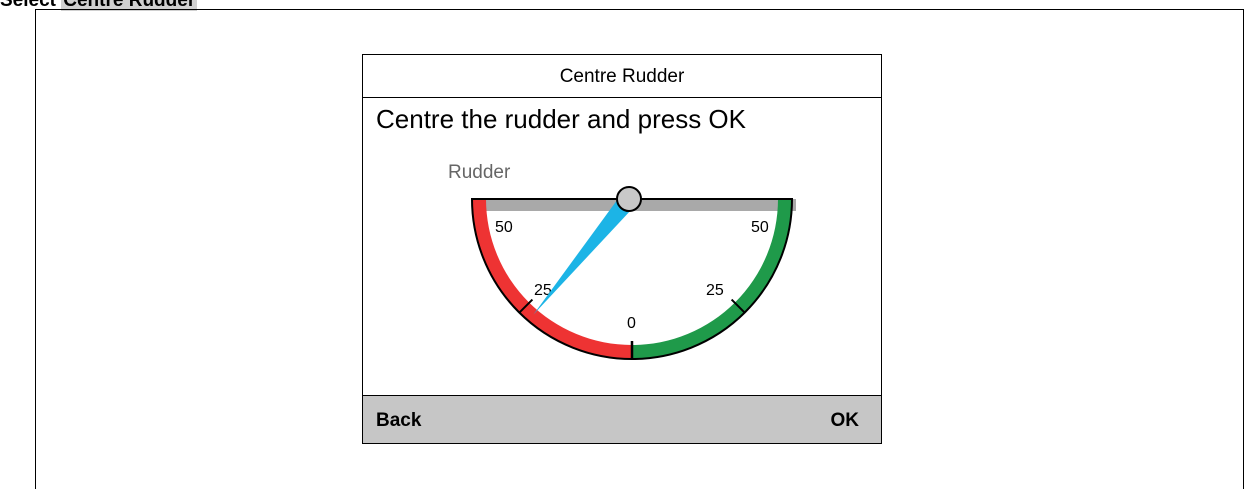  I want to click on rudder-gauge: 50 25 0 25 50, so click(633, 273).